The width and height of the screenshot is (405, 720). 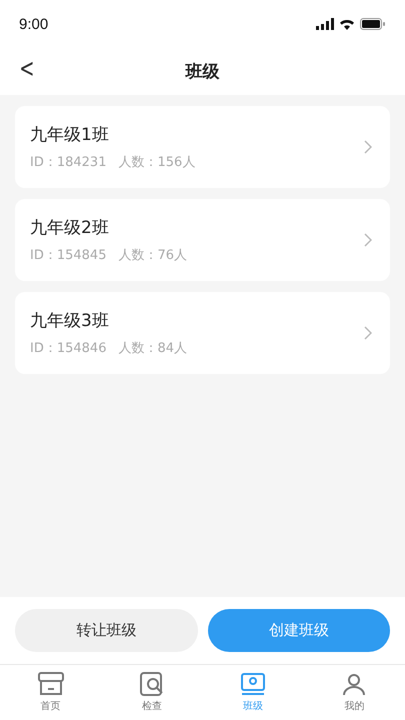 I want to click on page-title: 班级, so click(x=203, y=72).